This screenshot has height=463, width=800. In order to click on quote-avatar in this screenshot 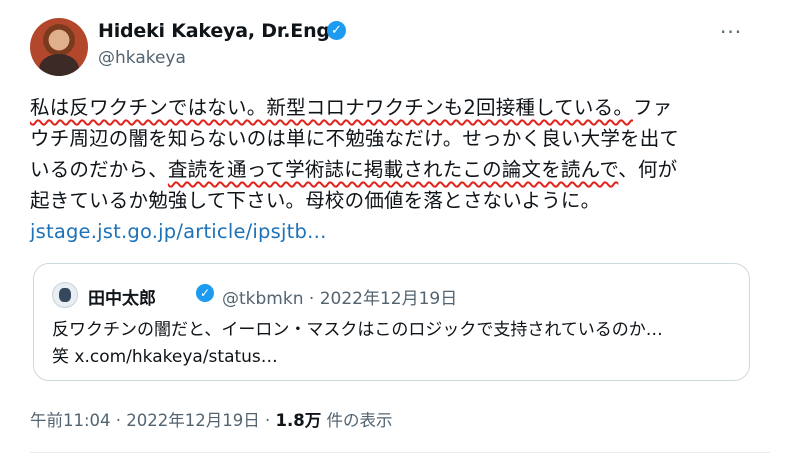, I will do `click(65, 295)`.